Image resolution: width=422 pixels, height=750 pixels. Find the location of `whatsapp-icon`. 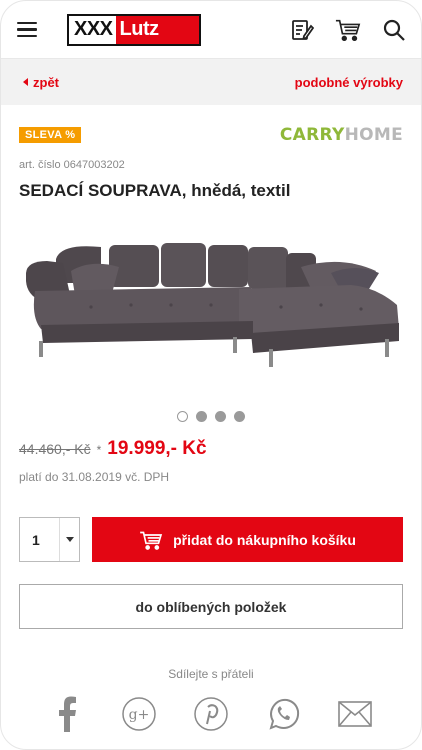

whatsapp-icon is located at coordinates (283, 714).